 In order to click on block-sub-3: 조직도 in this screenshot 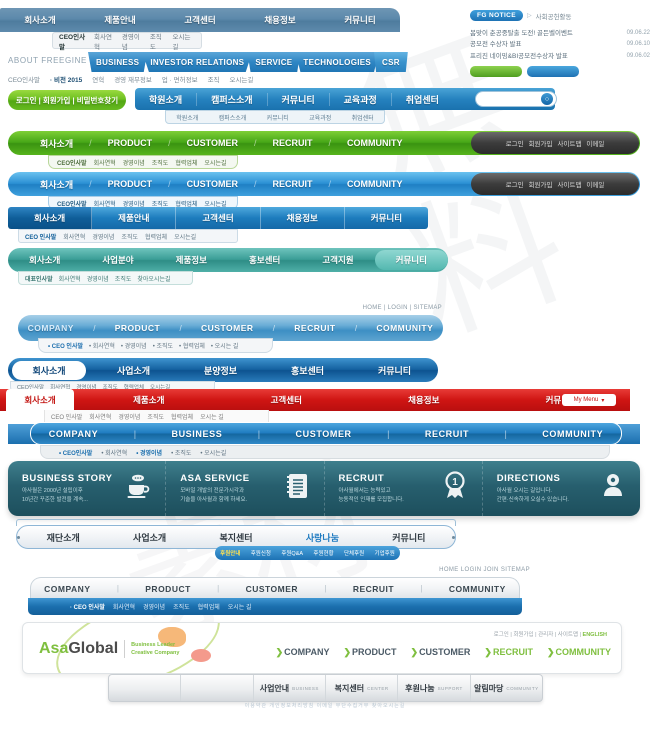, I will do `click(129, 236)`.